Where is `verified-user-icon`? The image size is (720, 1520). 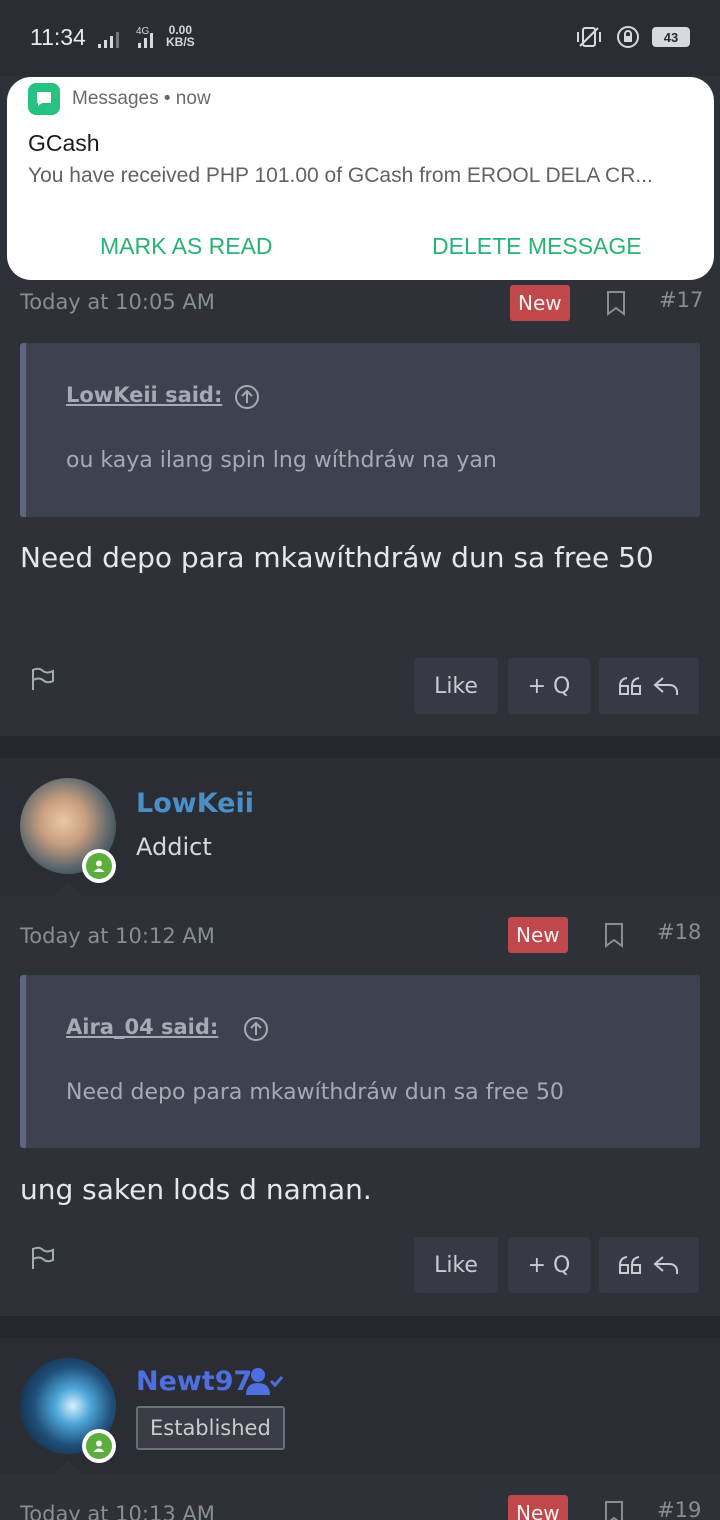 verified-user-icon is located at coordinates (265, 1381).